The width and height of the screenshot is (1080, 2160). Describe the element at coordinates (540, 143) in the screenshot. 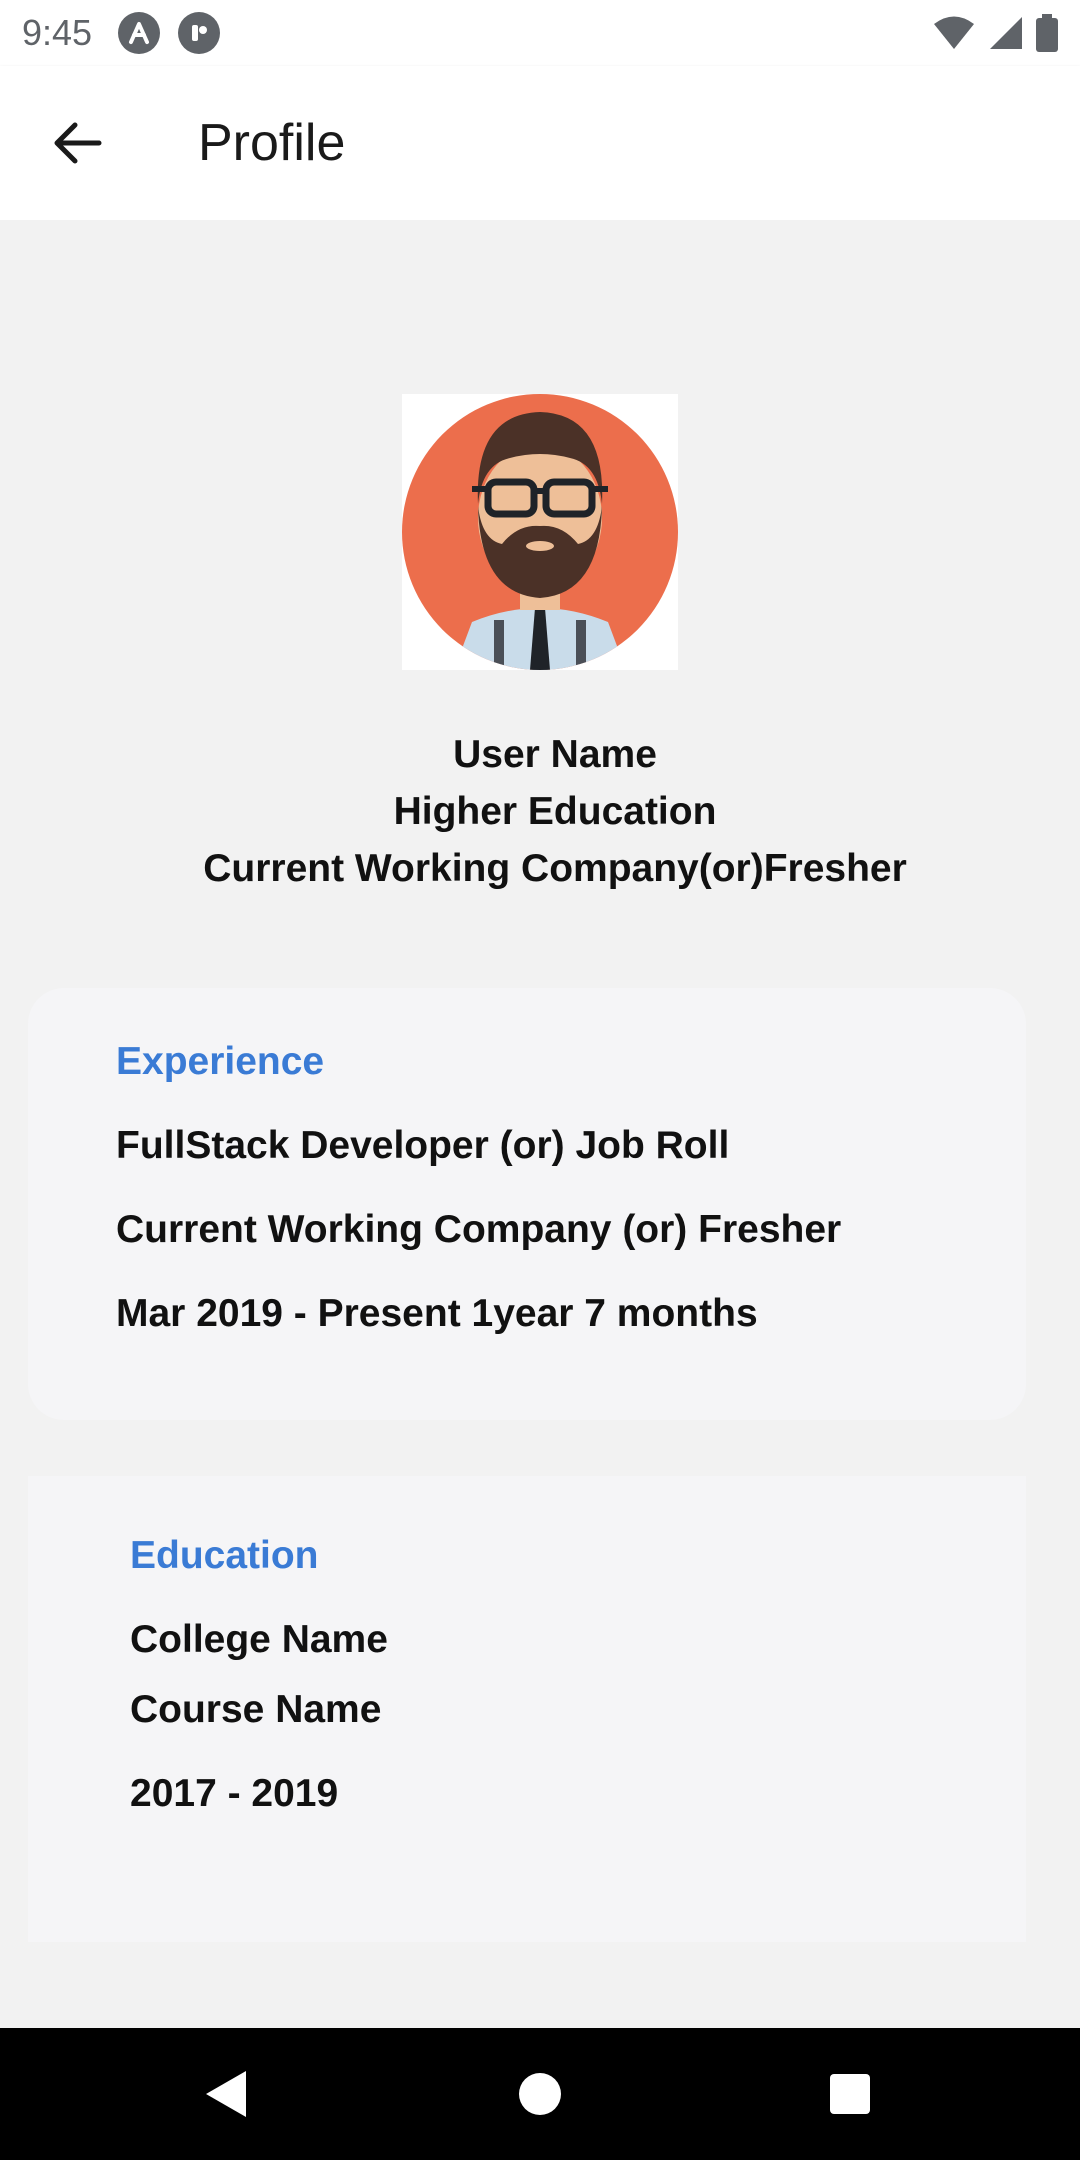

I see `app-bar: Profile` at that location.